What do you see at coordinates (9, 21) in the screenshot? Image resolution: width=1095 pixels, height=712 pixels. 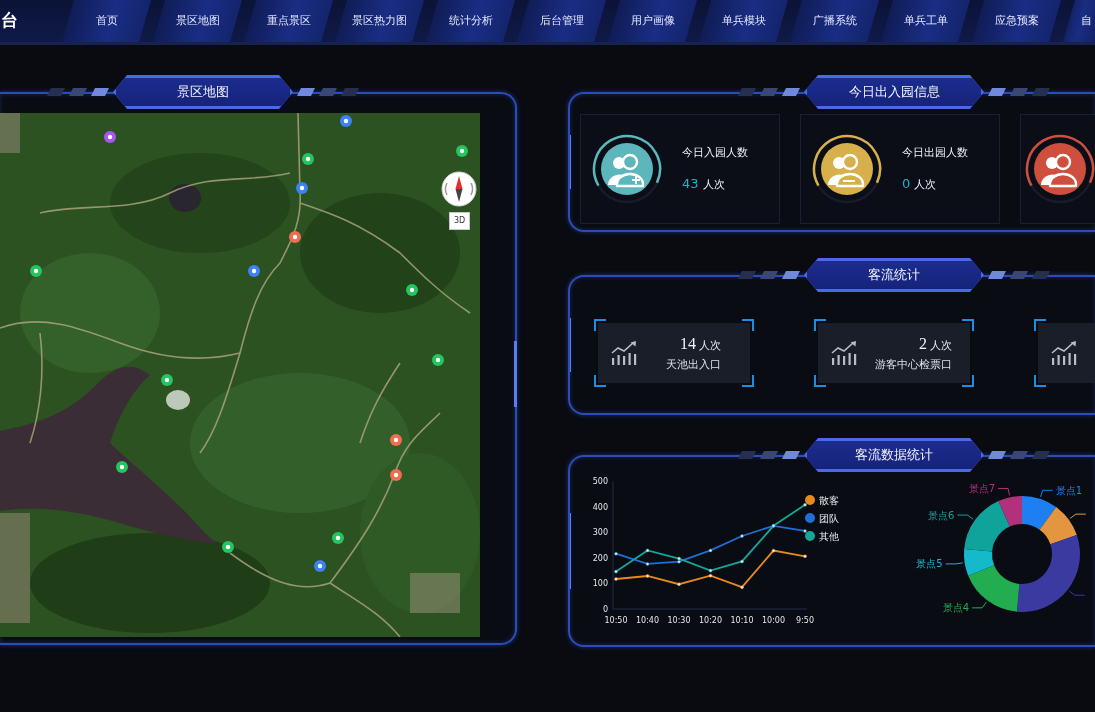 I see `app-title: 台` at bounding box center [9, 21].